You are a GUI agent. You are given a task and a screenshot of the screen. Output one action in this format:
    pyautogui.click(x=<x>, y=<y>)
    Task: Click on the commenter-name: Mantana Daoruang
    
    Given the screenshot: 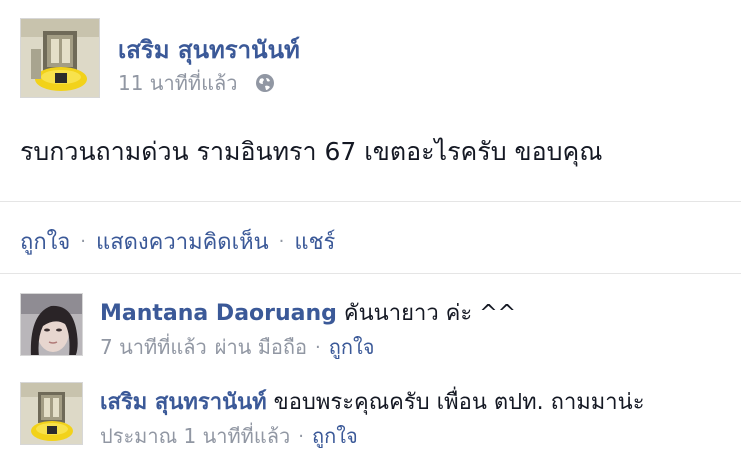 What is the action you would take?
    pyautogui.click(x=218, y=313)
    